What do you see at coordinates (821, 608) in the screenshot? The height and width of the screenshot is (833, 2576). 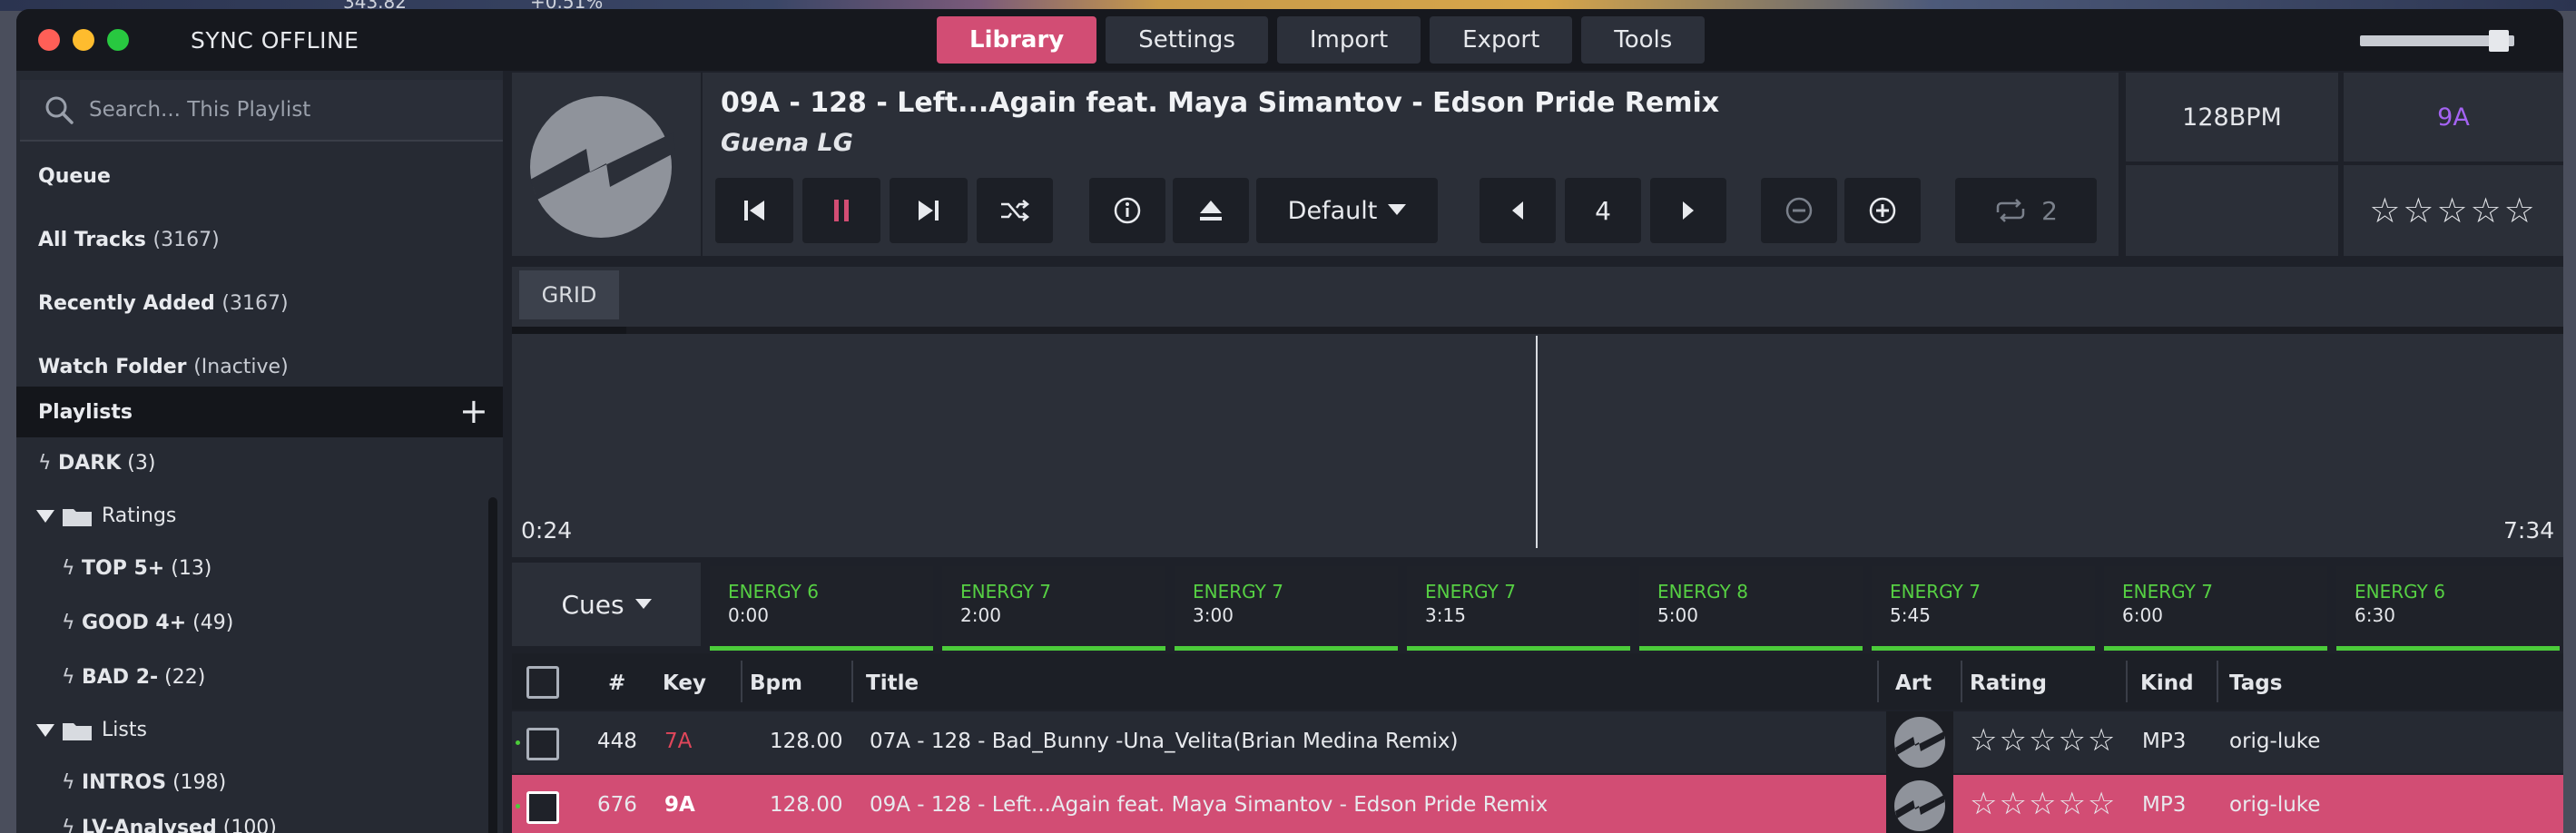 I see `cue-point: ENERGY 6 0:00` at bounding box center [821, 608].